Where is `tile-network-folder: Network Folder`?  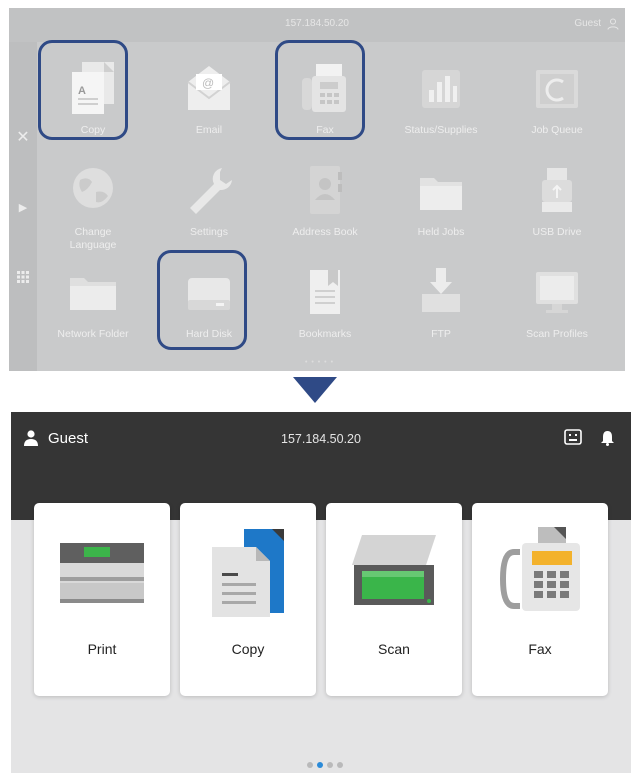
tile-network-folder: Network Folder is located at coordinates (93, 300).